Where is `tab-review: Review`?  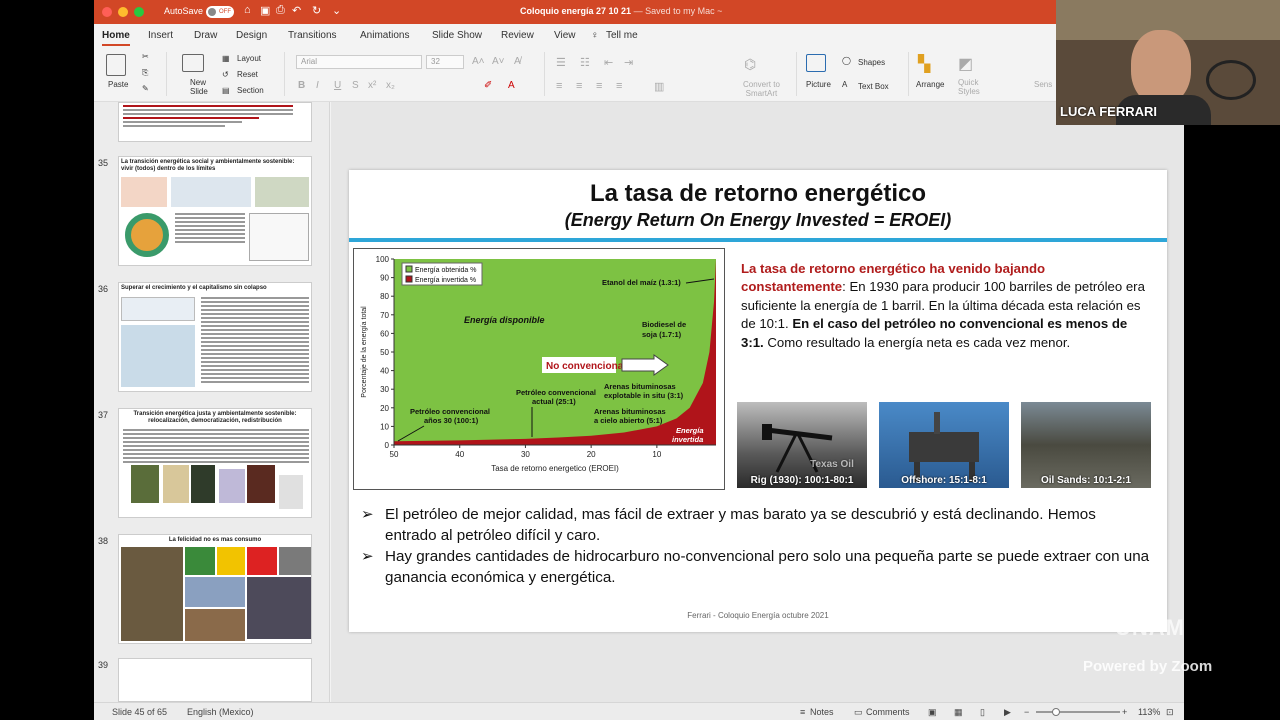
tab-review: Review is located at coordinates (517, 35).